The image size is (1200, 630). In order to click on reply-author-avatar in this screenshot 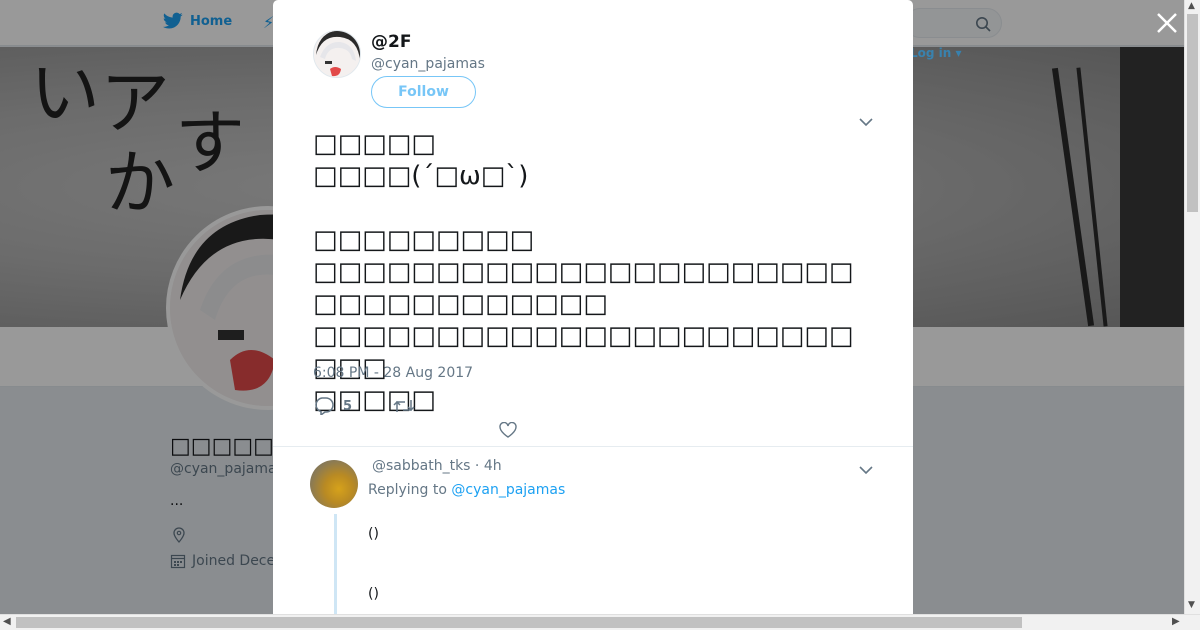, I will do `click(334, 484)`.